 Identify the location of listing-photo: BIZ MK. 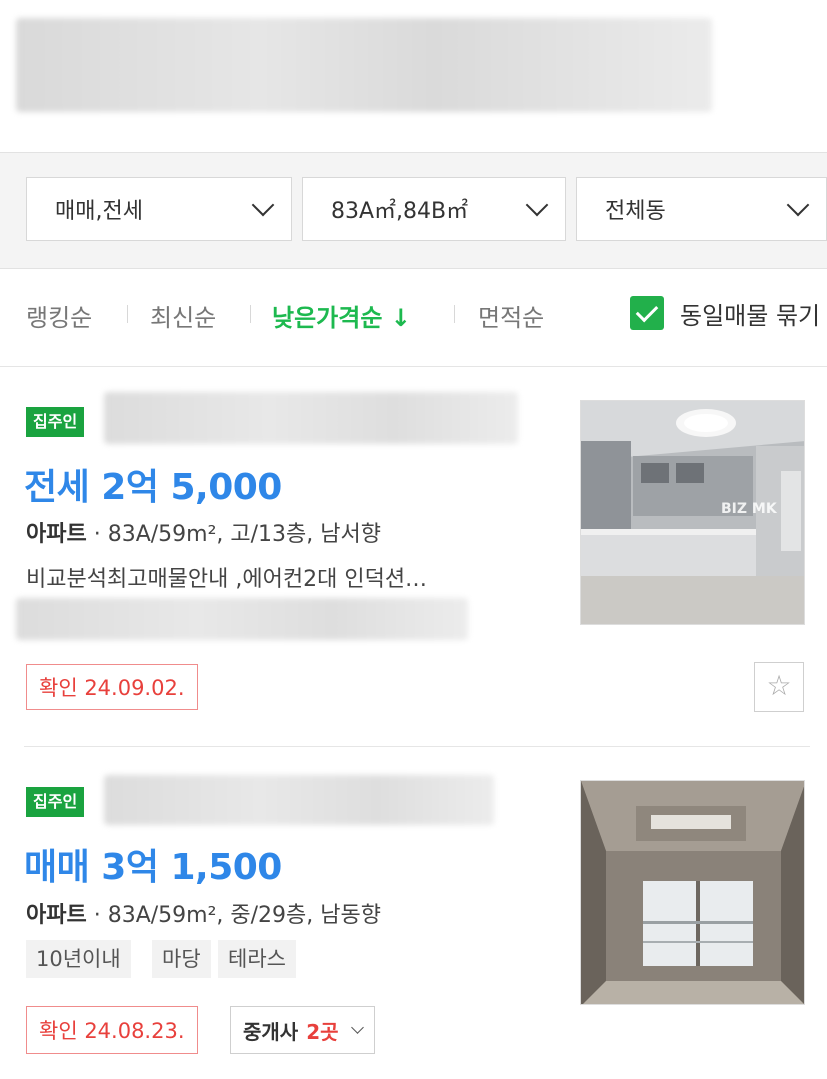
(692, 512).